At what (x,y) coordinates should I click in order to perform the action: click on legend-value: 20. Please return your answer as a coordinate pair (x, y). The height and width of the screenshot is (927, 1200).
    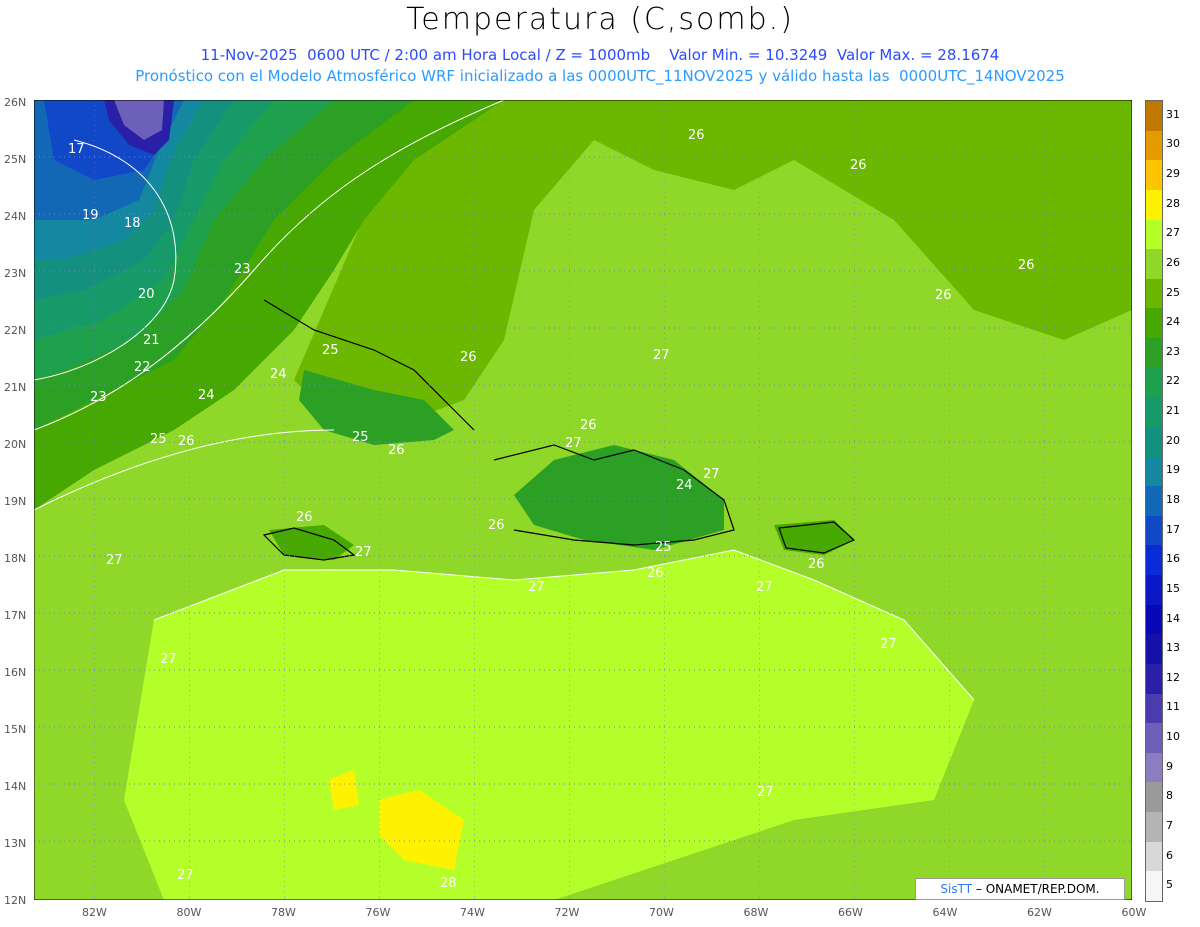
    Looking at the image, I should click on (1173, 440).